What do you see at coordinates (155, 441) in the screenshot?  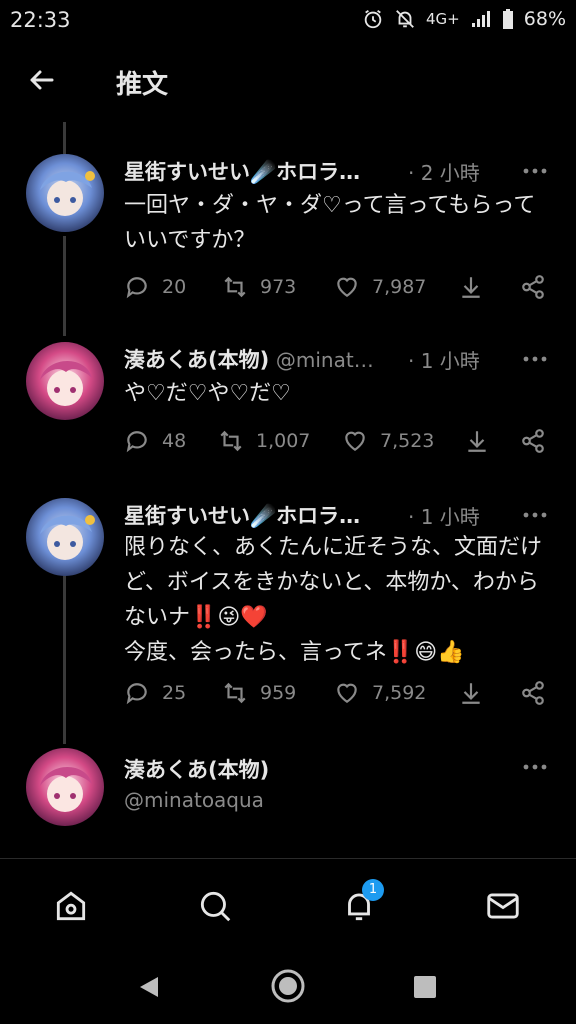 I see `reply-button: 48` at bounding box center [155, 441].